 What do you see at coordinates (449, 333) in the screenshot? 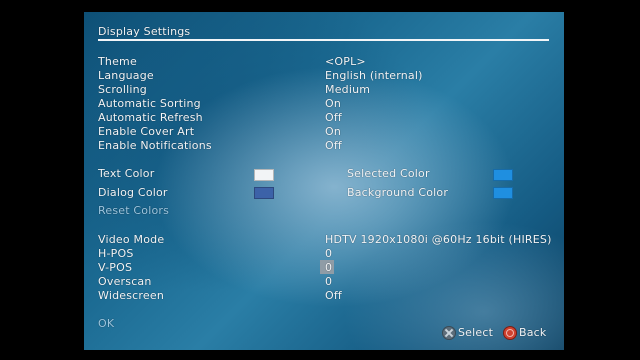
I see `cross-button-icon` at bounding box center [449, 333].